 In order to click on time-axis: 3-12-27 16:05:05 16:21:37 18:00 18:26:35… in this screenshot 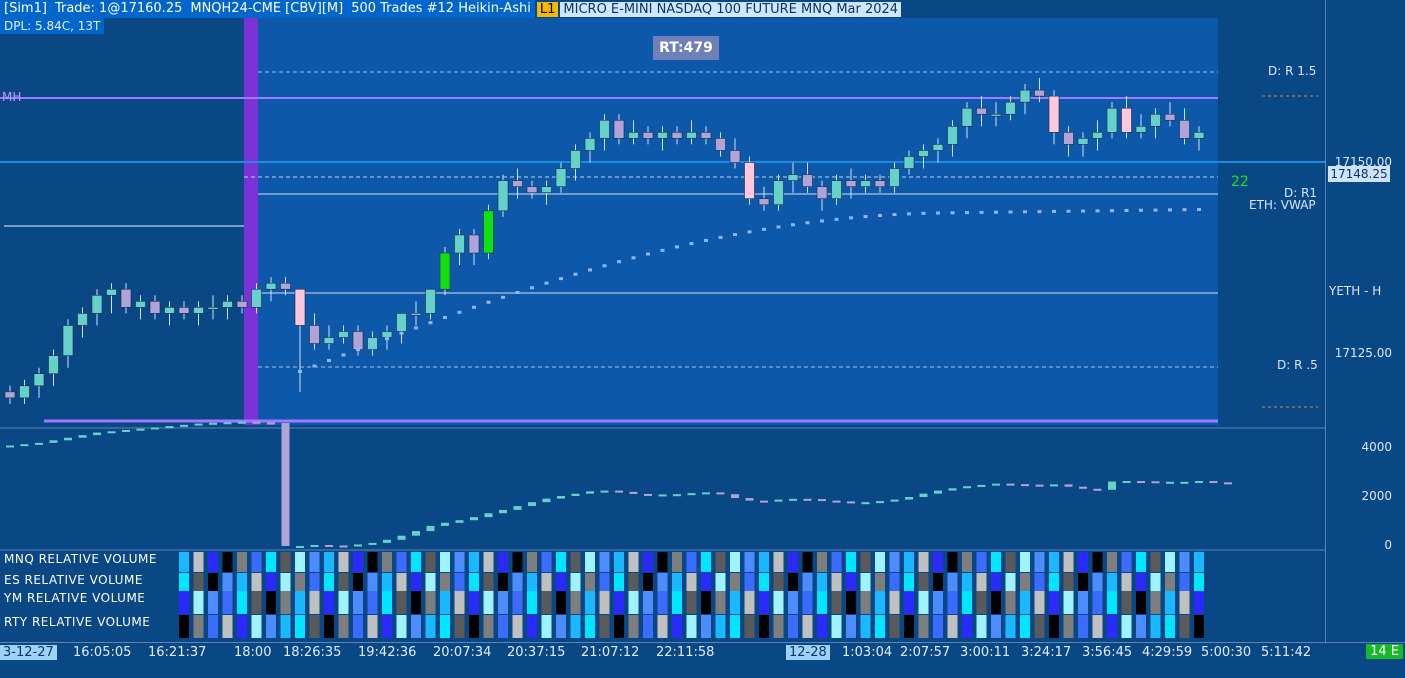, I will do `click(702, 660)`.